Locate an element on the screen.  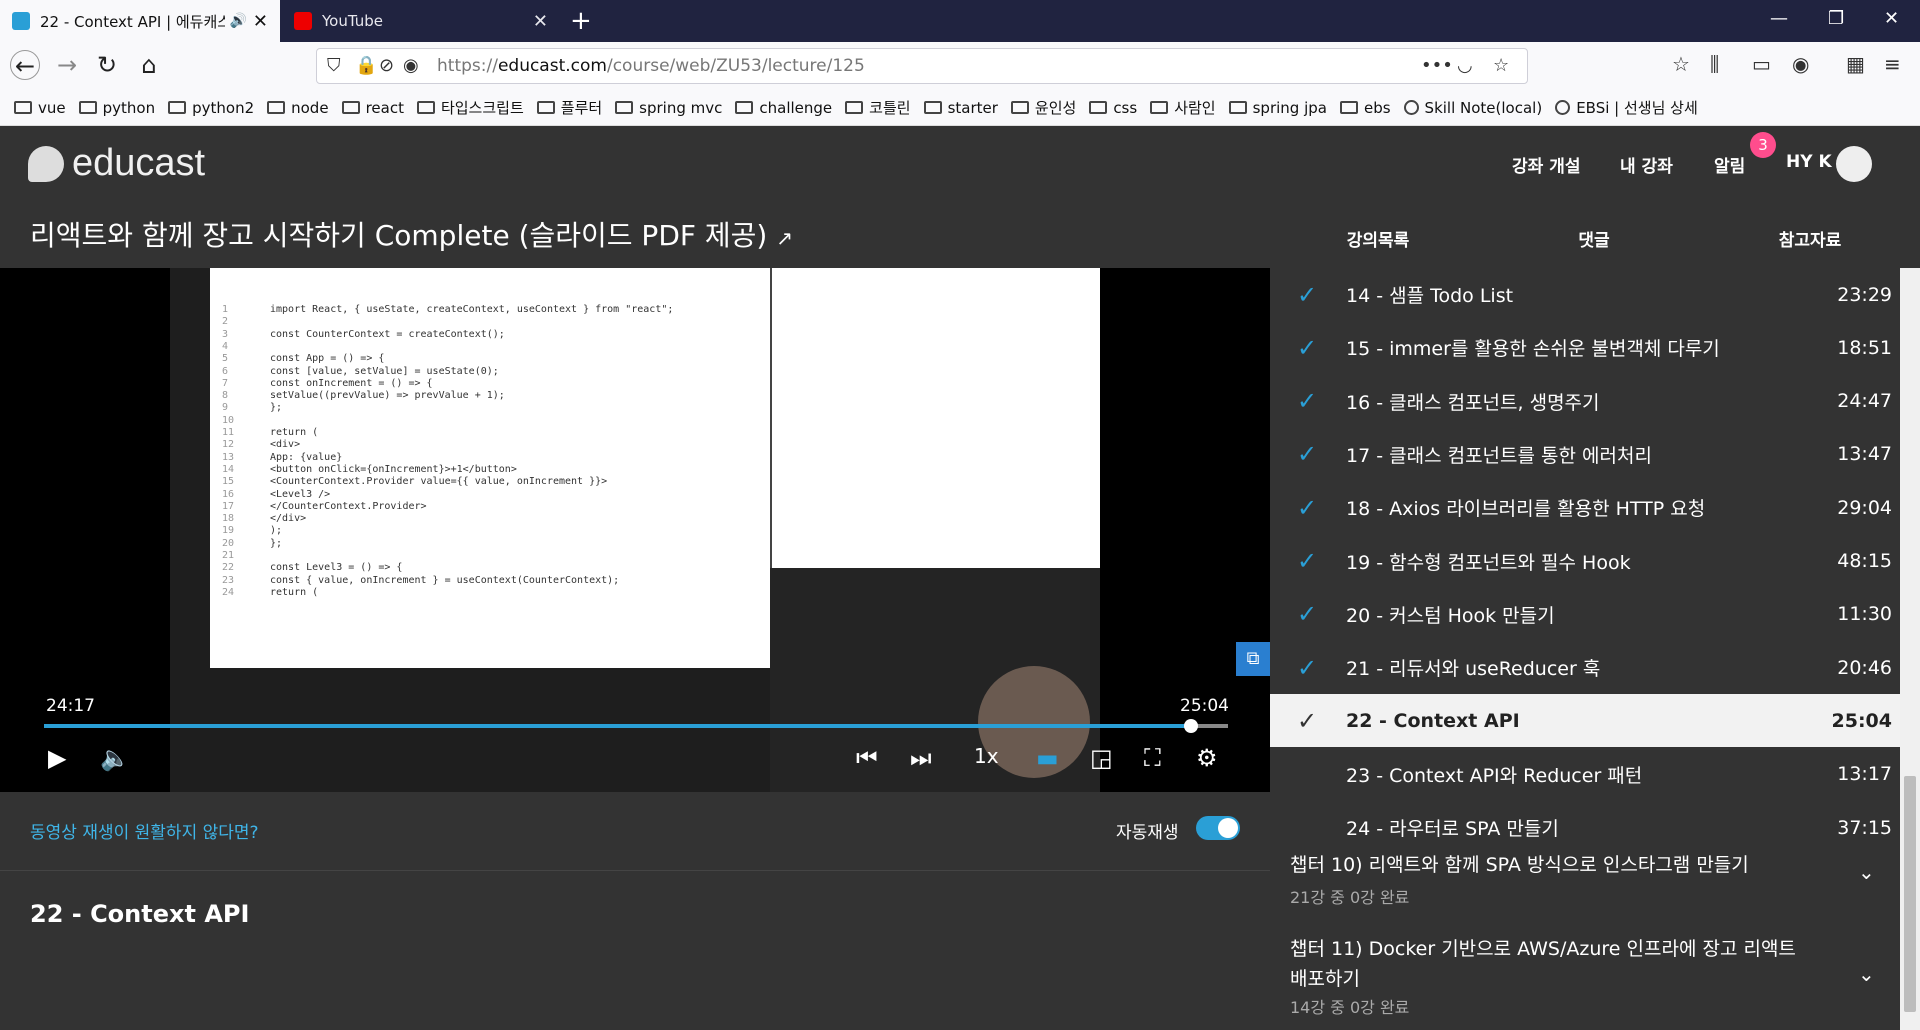
lecture-item: ✓ 21 - 리듀서와 useReducer 훅 20:46 is located at coordinates (1585, 667).